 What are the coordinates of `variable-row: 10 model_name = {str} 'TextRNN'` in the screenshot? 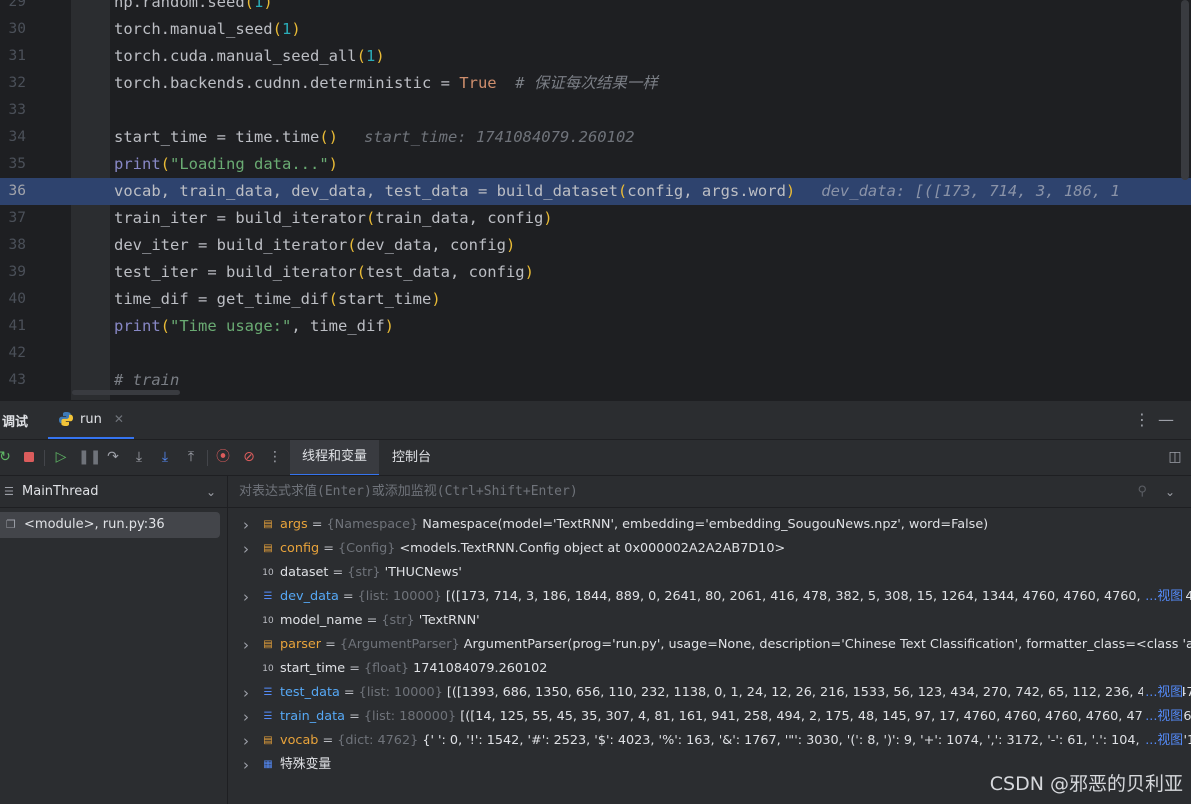 It's located at (709, 621).